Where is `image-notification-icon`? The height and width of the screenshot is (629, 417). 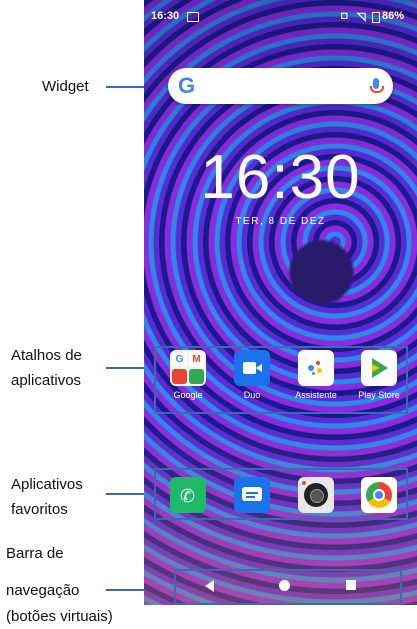 image-notification-icon is located at coordinates (193, 17).